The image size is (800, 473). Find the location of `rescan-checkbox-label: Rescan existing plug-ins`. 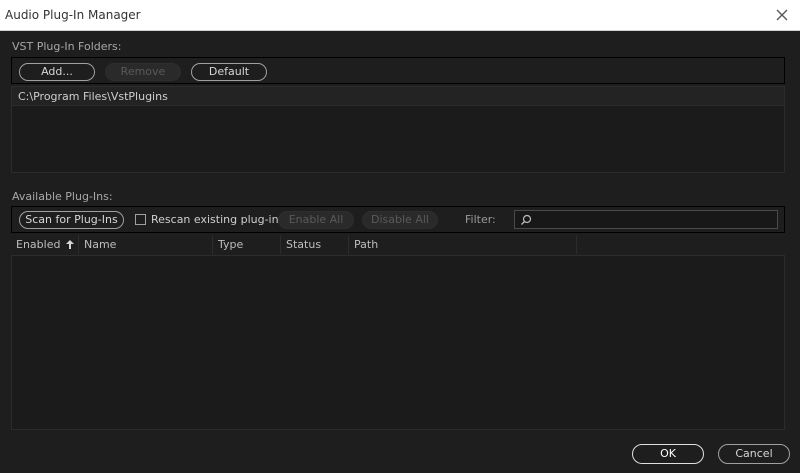

rescan-checkbox-label: Rescan existing plug-ins is located at coordinates (218, 219).